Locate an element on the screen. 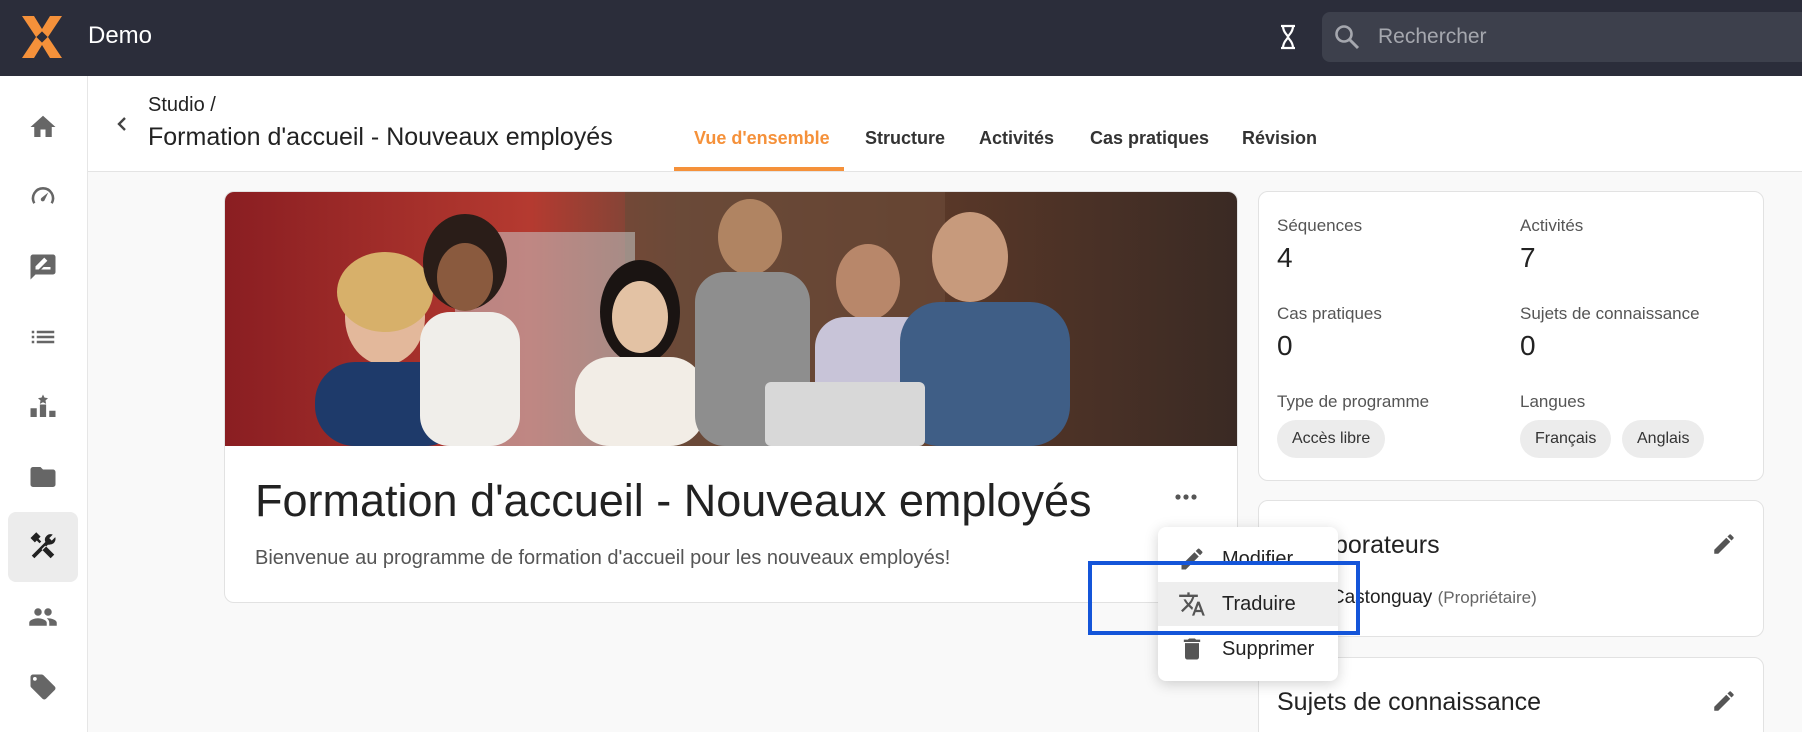 The width and height of the screenshot is (1802, 732). top-bar: Demo Rechercher is located at coordinates (901, 38).